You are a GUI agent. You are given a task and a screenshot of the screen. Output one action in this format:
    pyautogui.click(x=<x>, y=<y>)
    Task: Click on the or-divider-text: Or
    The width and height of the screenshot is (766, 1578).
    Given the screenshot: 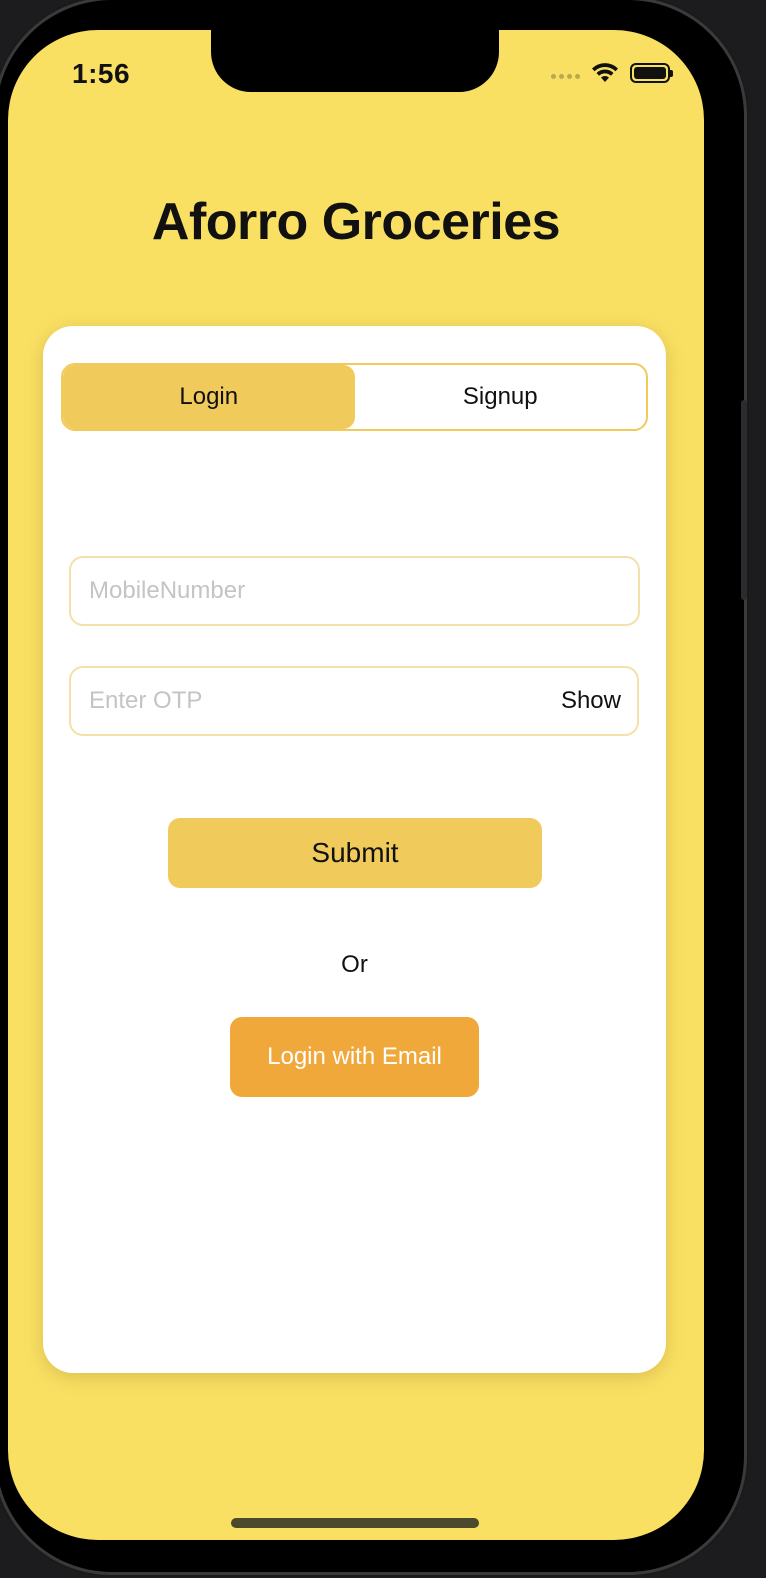 What is the action you would take?
    pyautogui.click(x=354, y=964)
    